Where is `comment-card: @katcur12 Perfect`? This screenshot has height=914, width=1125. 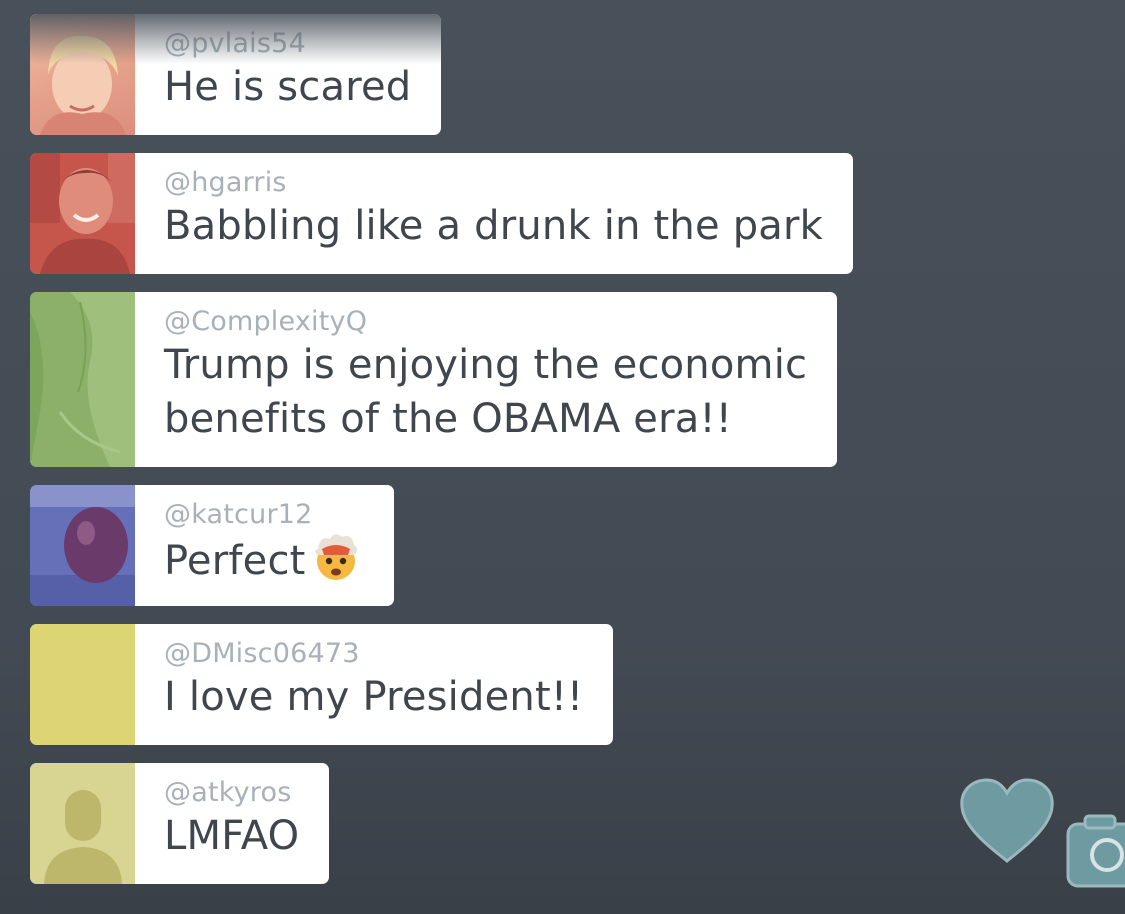
comment-card: @katcur12 Perfect is located at coordinates (212, 545).